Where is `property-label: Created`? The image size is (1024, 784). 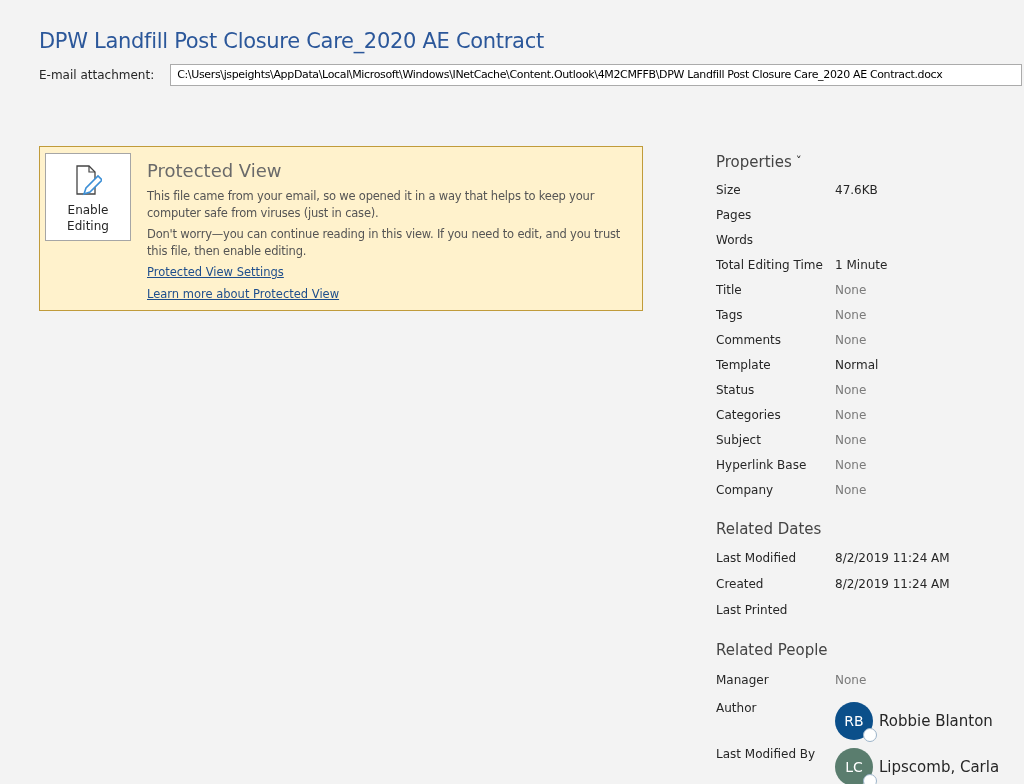 property-label: Created is located at coordinates (740, 584).